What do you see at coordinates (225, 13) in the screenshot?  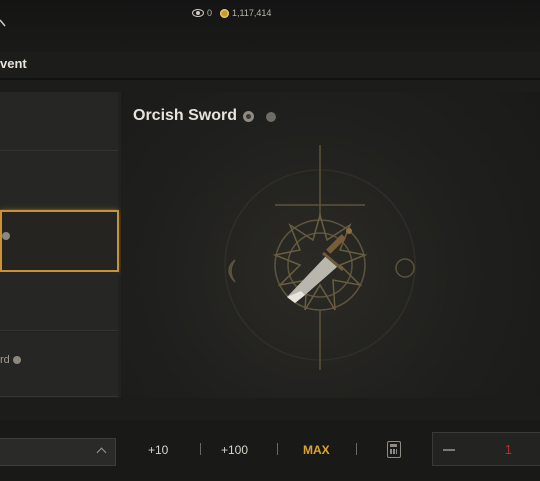 I see `gold-coin-icon` at bounding box center [225, 13].